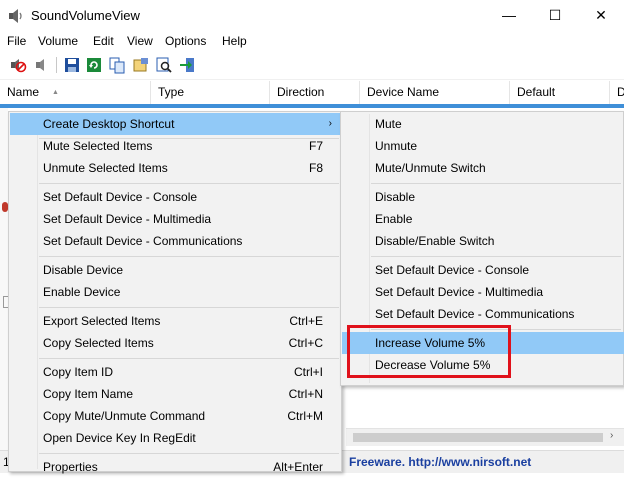 This screenshot has height=478, width=624. I want to click on exit-icon, so click(187, 65).